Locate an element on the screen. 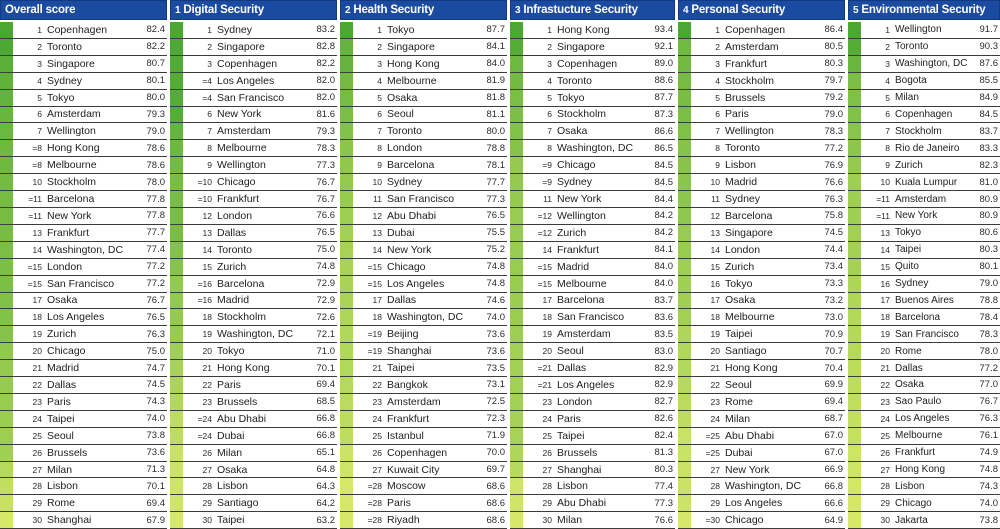  city-cell: Taipei is located at coordinates (401, 368).